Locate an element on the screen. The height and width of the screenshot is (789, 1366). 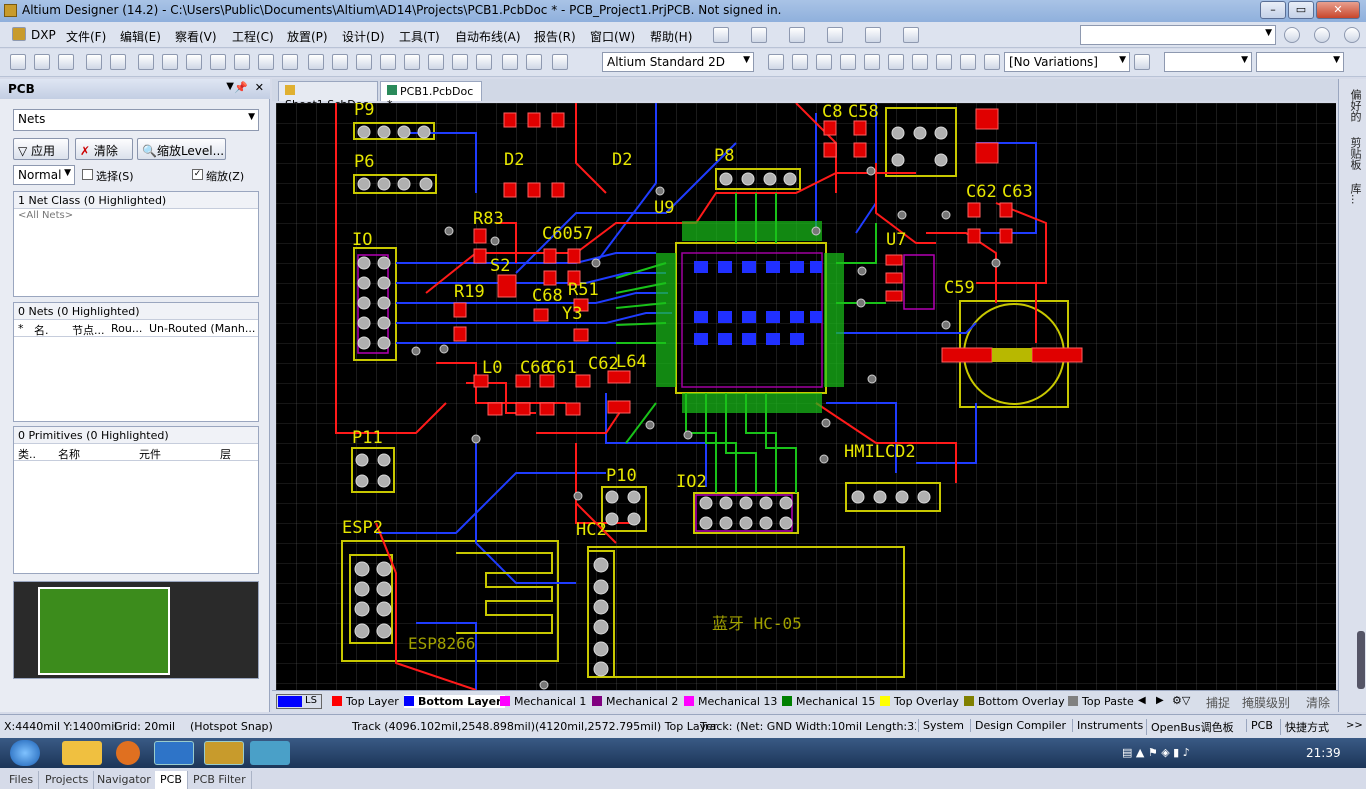
menu-window: 窗口(W) is located at coordinates (612, 36).